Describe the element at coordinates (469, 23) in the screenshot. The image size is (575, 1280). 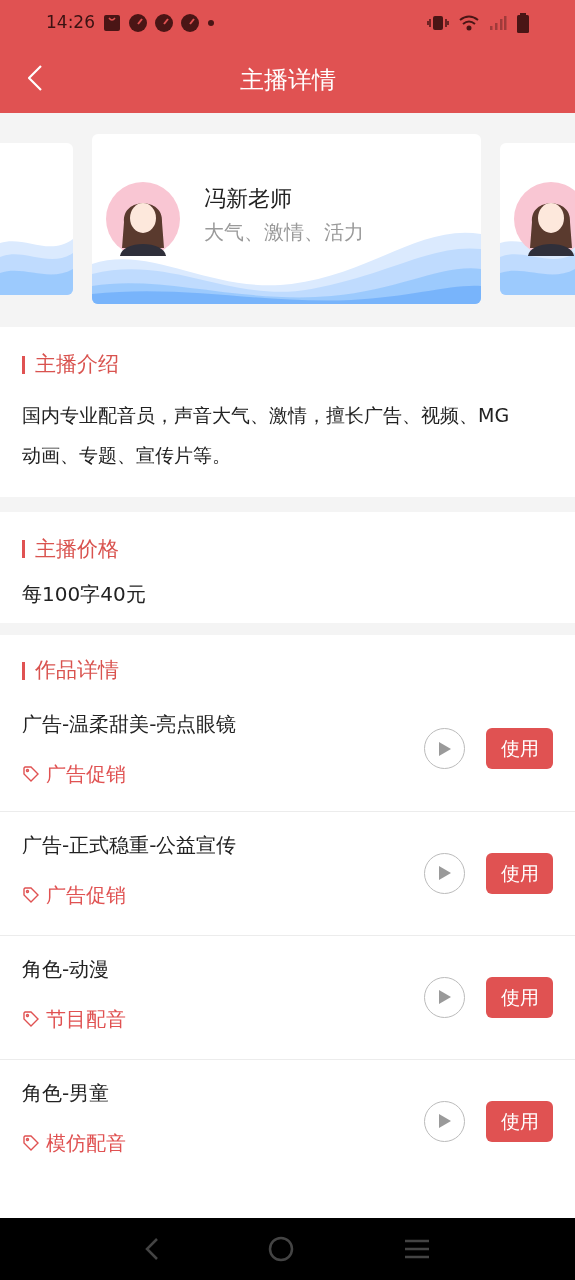
I see `wifi-icon` at that location.